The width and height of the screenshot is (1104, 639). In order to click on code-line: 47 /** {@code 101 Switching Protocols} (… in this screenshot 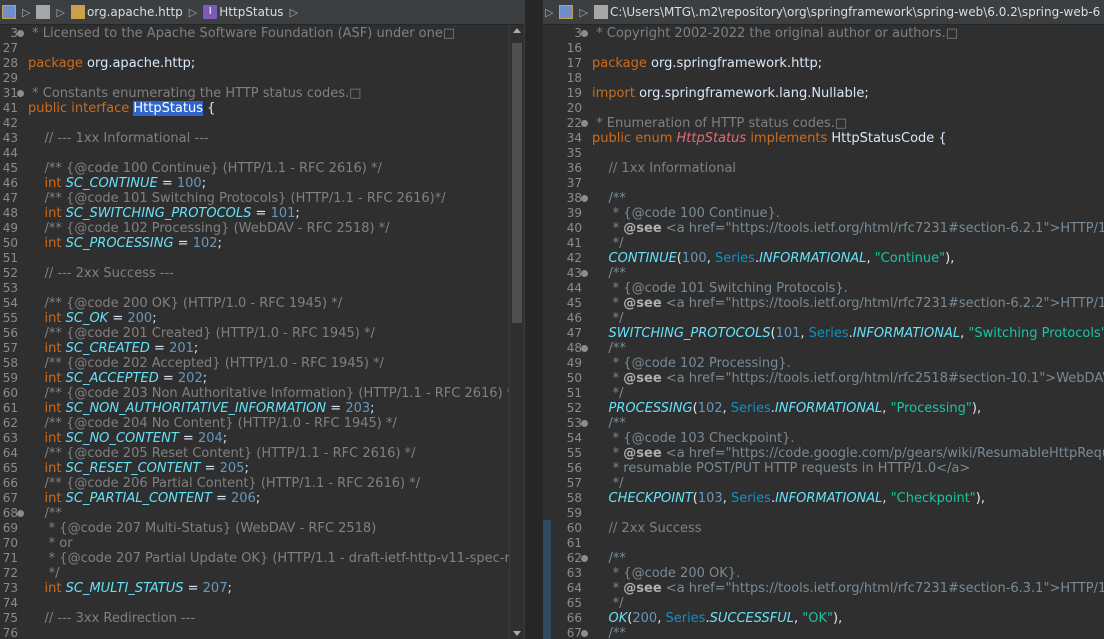, I will do `click(256, 198)`.